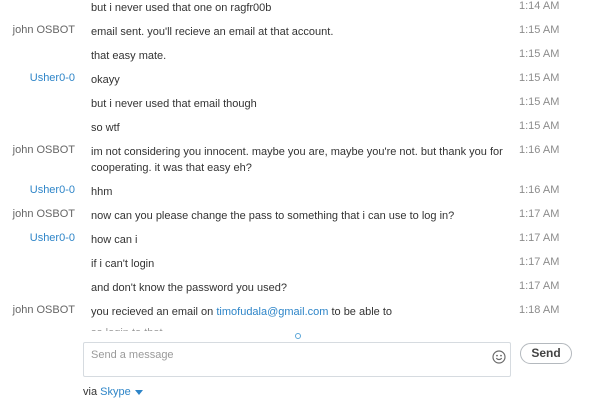  Describe the element at coordinates (129, 56) in the screenshot. I see `message-text: that easy mate.` at that location.